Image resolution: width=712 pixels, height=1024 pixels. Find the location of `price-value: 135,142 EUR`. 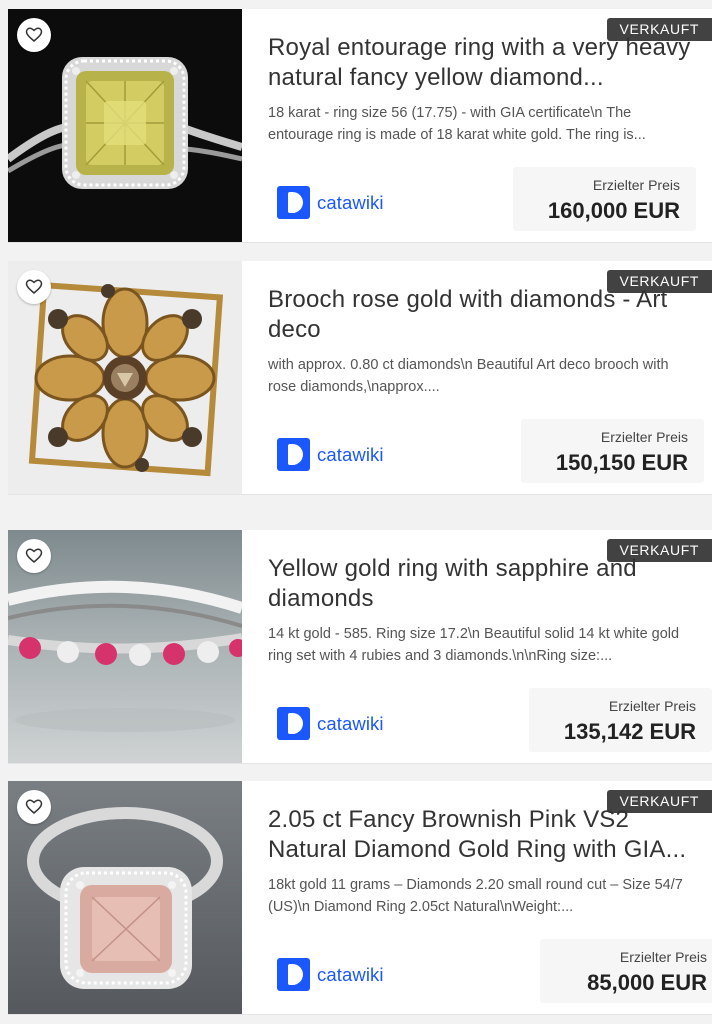

price-value: 135,142 EUR is located at coordinates (629, 731).